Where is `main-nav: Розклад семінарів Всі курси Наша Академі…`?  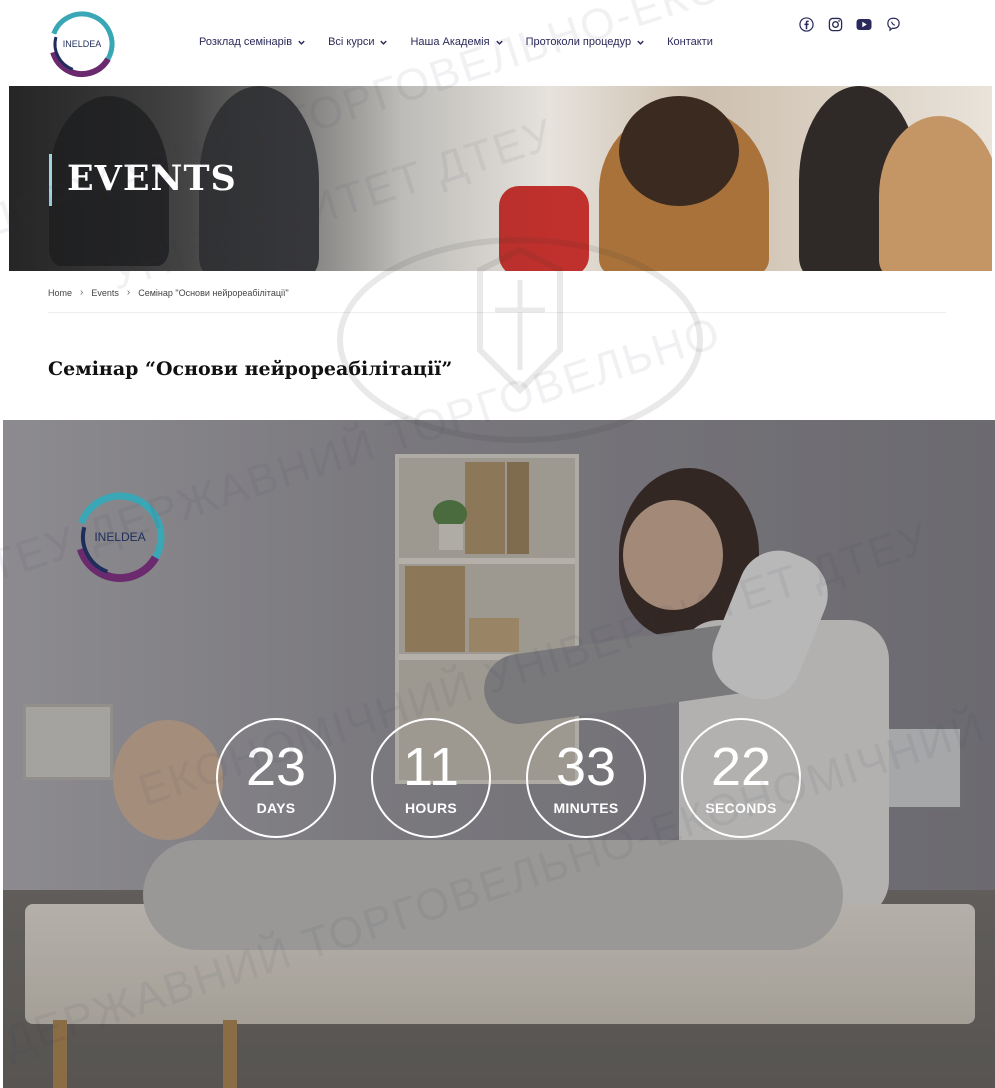 main-nav: Розклад семінарів Всі курси Наша Академі… is located at coordinates (467, 42).